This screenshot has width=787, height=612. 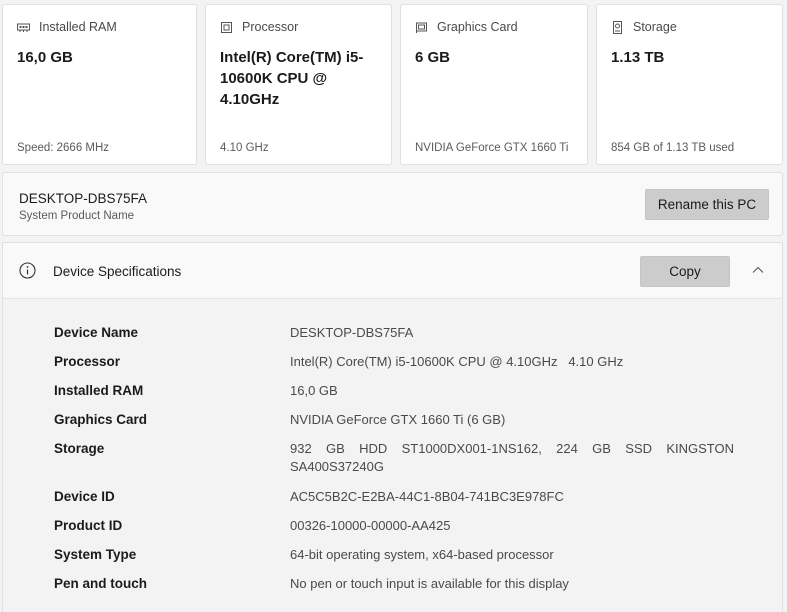 I want to click on spec-value-device-id: AC5C5B2C-E2BA-44C1-8B04-741BC3E978FC, so click(x=427, y=496).